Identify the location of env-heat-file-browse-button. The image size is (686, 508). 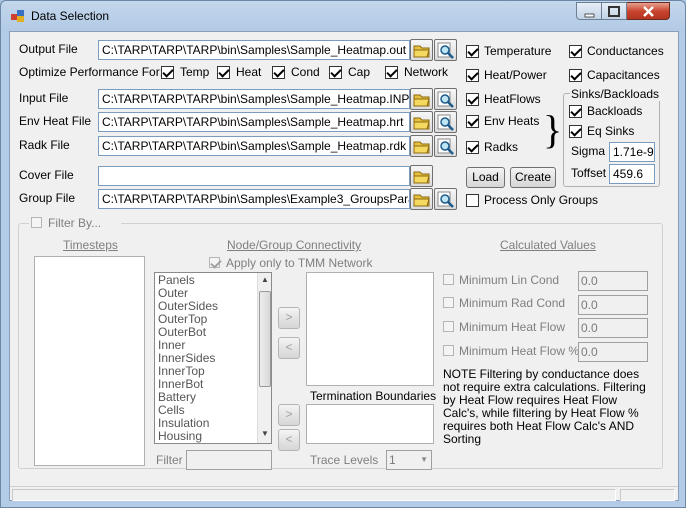
(421, 122).